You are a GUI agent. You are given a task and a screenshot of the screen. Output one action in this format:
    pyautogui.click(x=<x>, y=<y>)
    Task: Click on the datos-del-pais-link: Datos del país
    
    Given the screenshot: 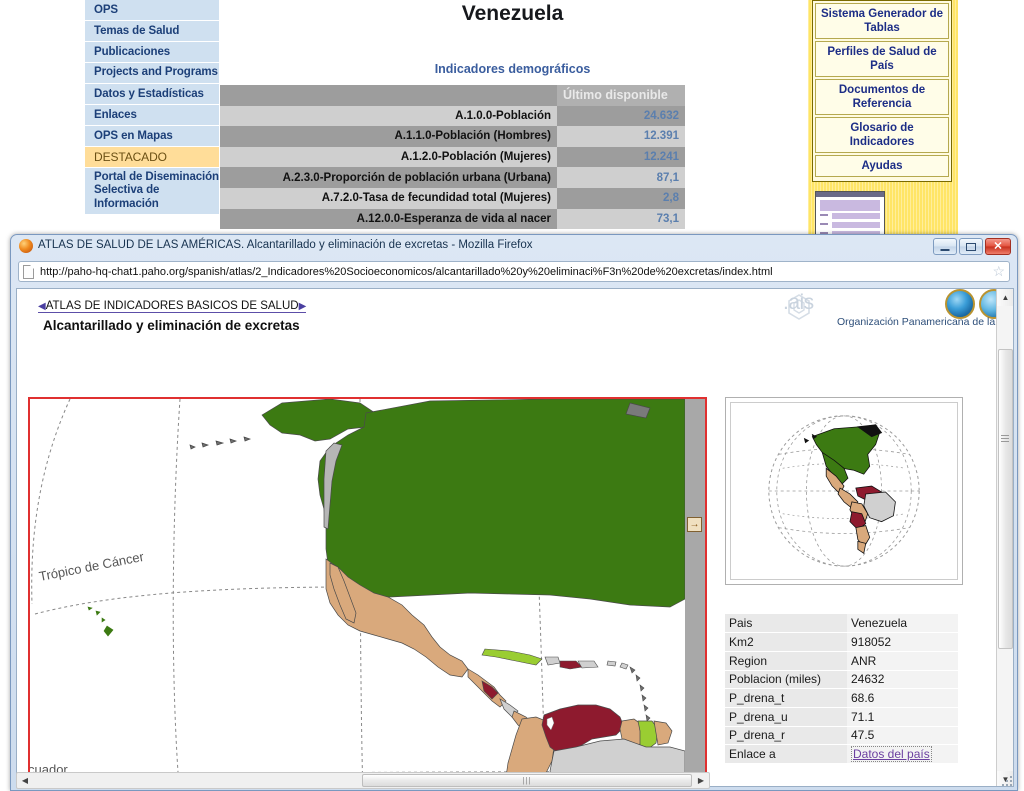 What is the action you would take?
    pyautogui.click(x=891, y=754)
    